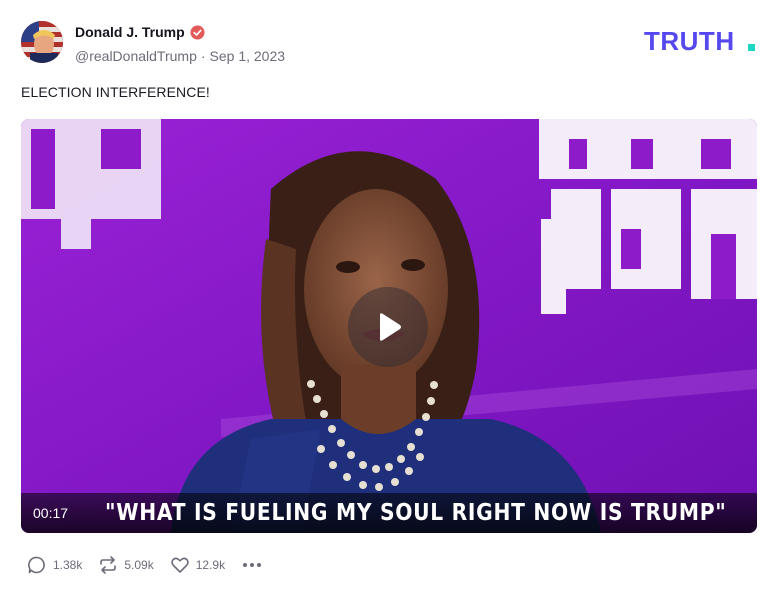  Describe the element at coordinates (179, 565) in the screenshot. I see `like-icon` at that location.